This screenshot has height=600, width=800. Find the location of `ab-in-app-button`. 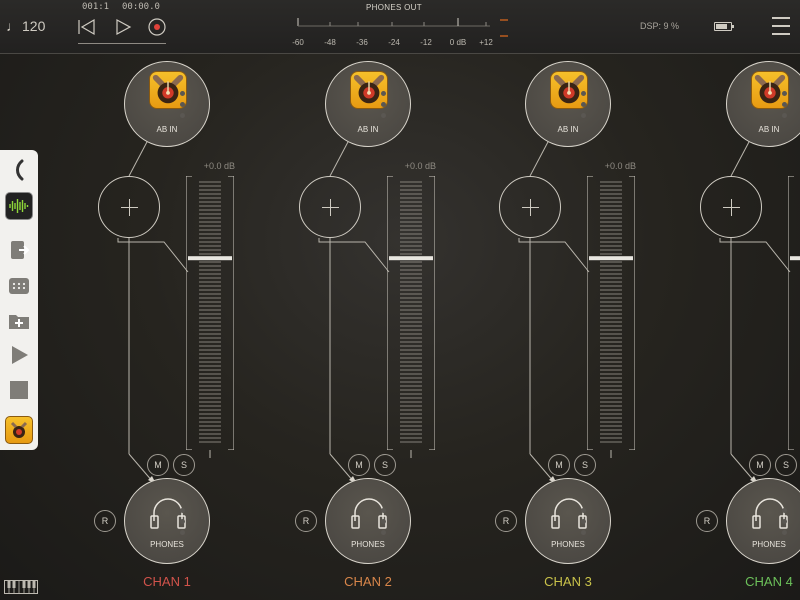

ab-in-app-button is located at coordinates (19, 430).